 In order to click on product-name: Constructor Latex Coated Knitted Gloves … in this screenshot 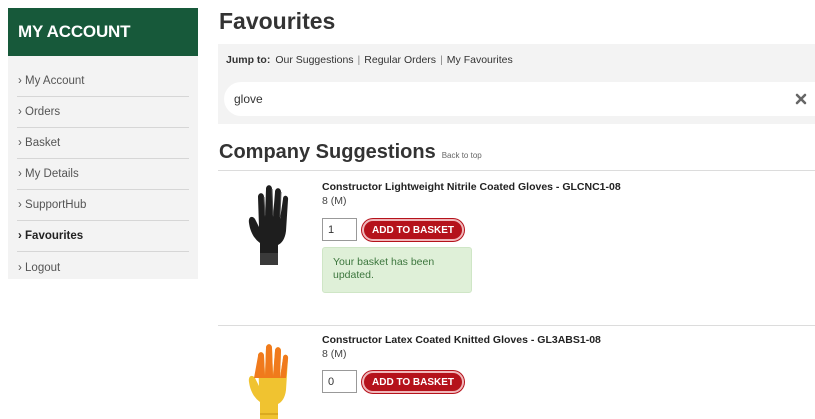, I will do `click(461, 340)`.